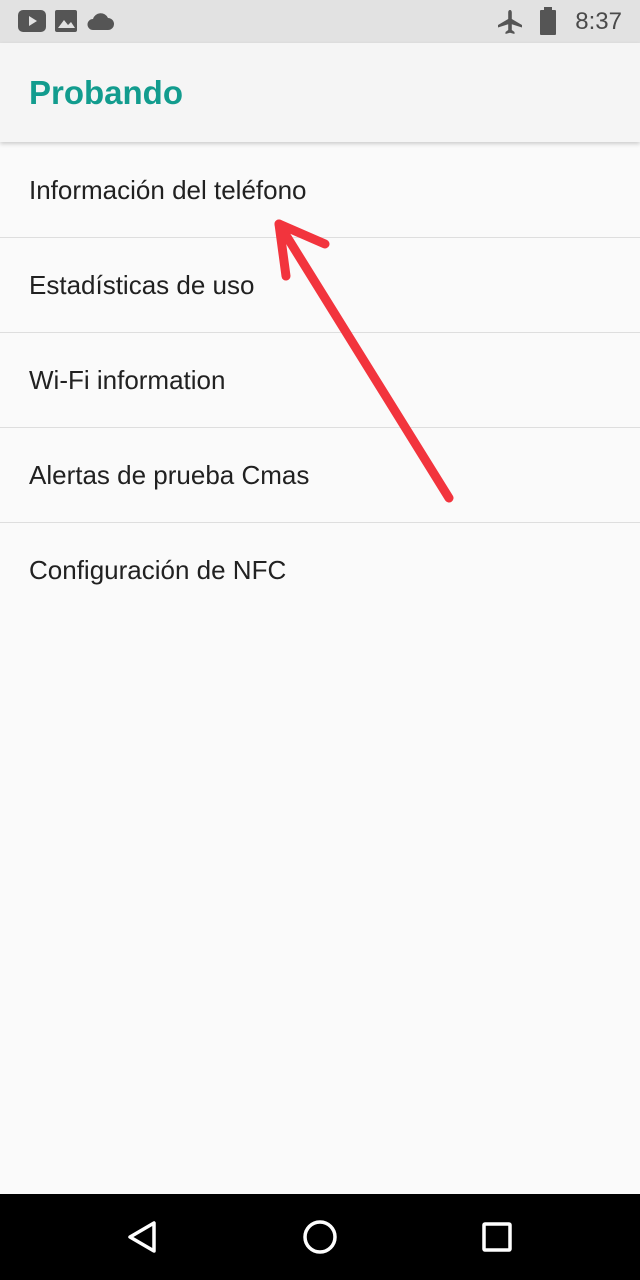 This screenshot has width=640, height=1280. I want to click on list-item-wifi-info: Wi-Fi information, so click(320, 380).